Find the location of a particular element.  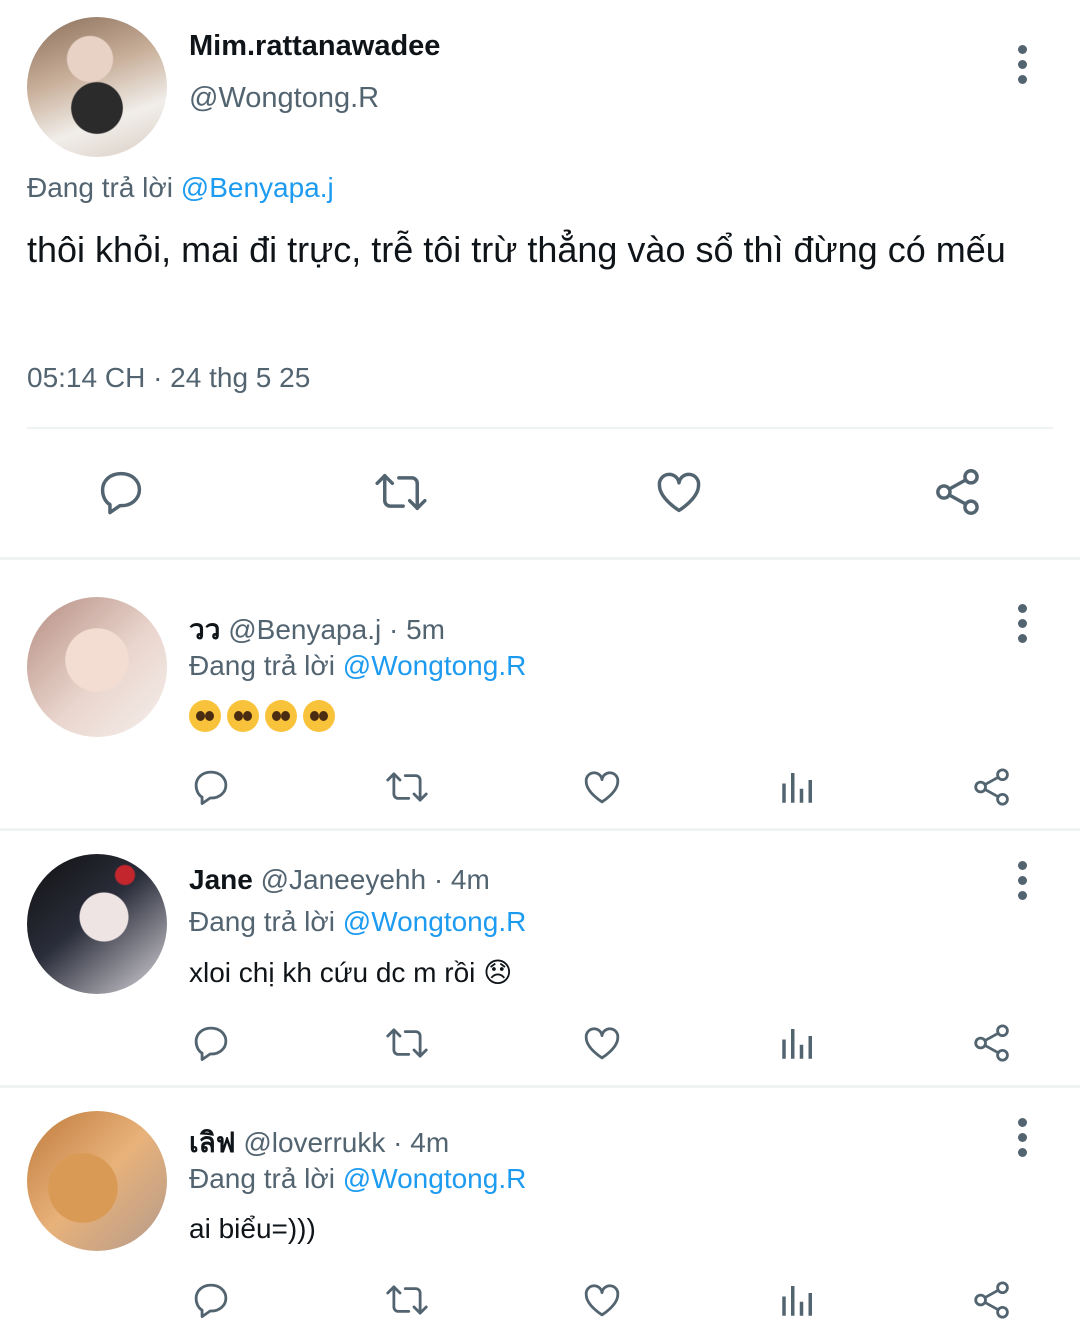

author-avatar is located at coordinates (97, 87).